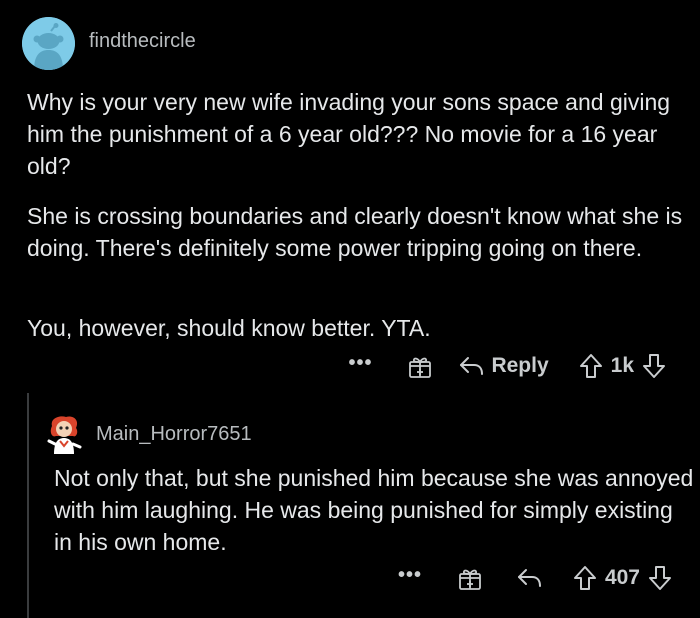 The width and height of the screenshot is (700, 618). I want to click on reply-label: Reply, so click(520, 365).